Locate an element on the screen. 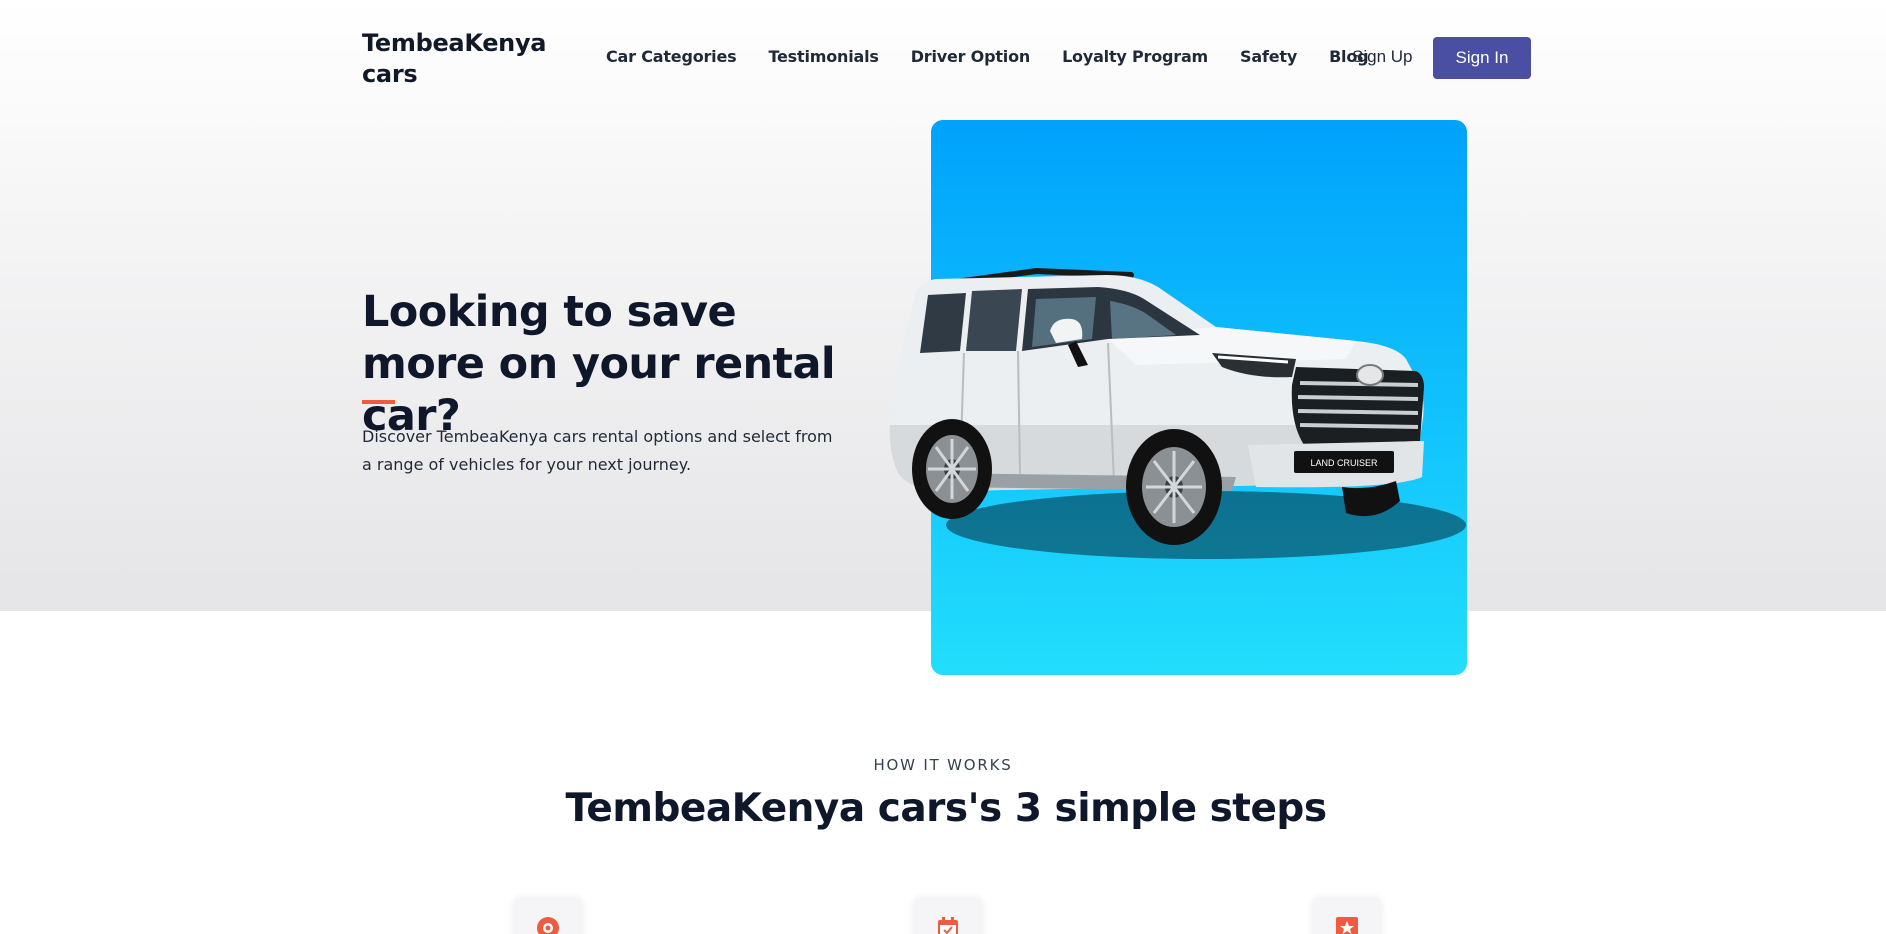  hero-title: Looking to save more on your rental car? is located at coordinates (599, 364).